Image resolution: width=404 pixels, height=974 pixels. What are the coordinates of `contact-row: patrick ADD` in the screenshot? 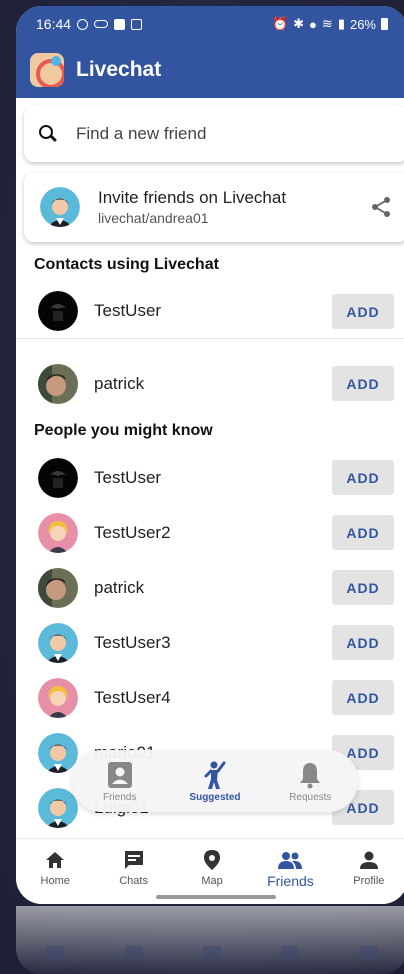 It's located at (210, 383).